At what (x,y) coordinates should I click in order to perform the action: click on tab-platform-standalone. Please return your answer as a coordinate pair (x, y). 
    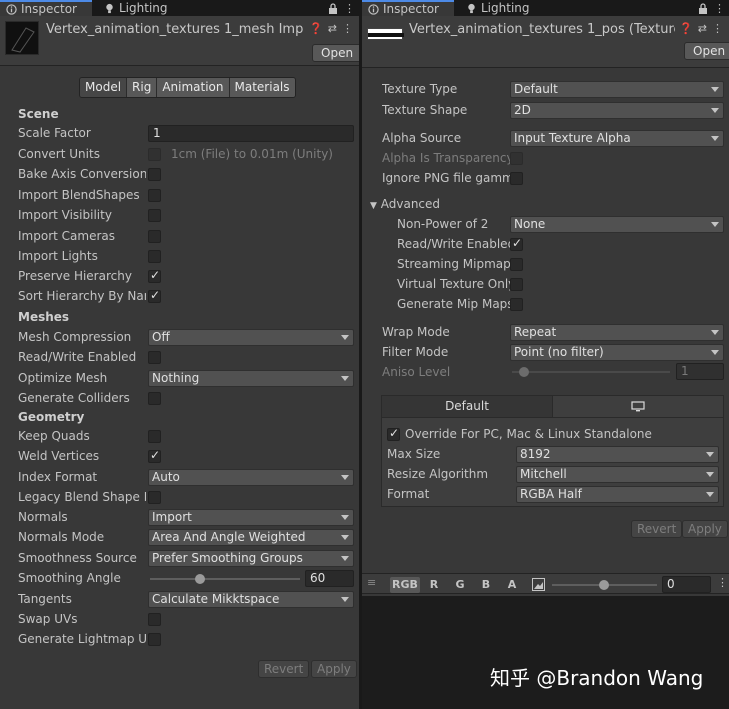
    Looking at the image, I should click on (638, 406).